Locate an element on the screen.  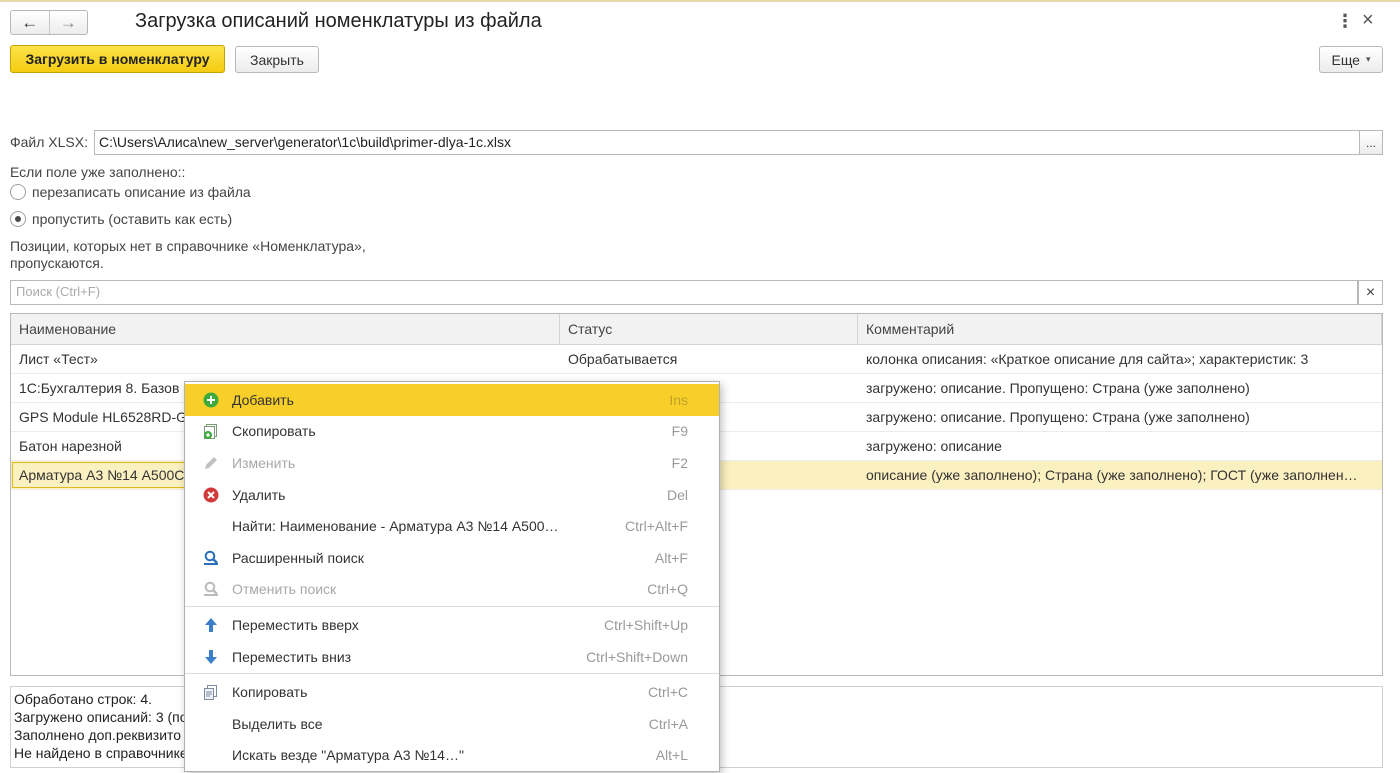
radio-selected-icon is located at coordinates (18, 219).